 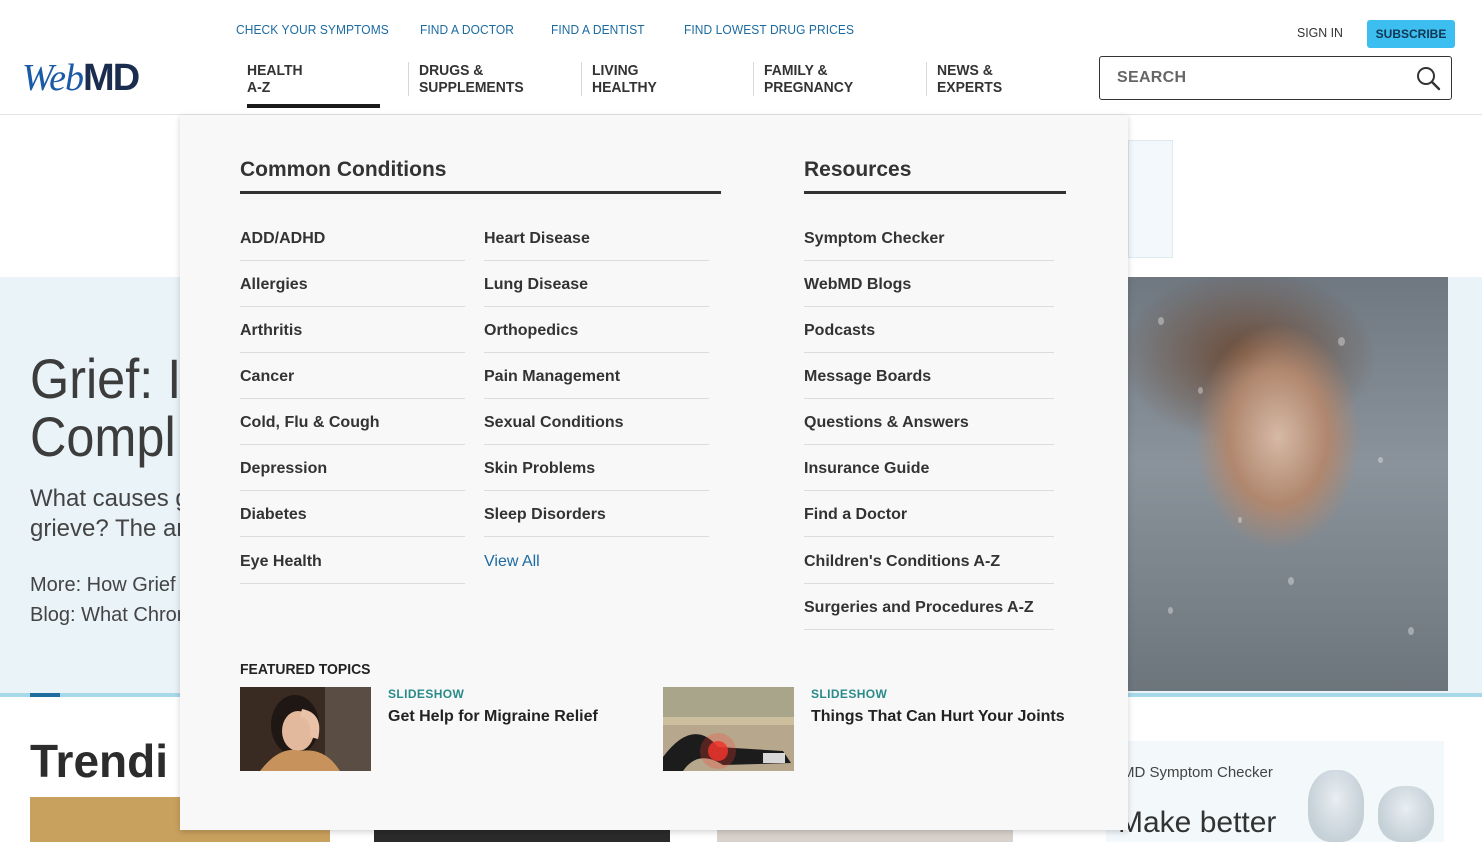 I want to click on nav-label: SUPPLEMENTS, so click(x=471, y=87).